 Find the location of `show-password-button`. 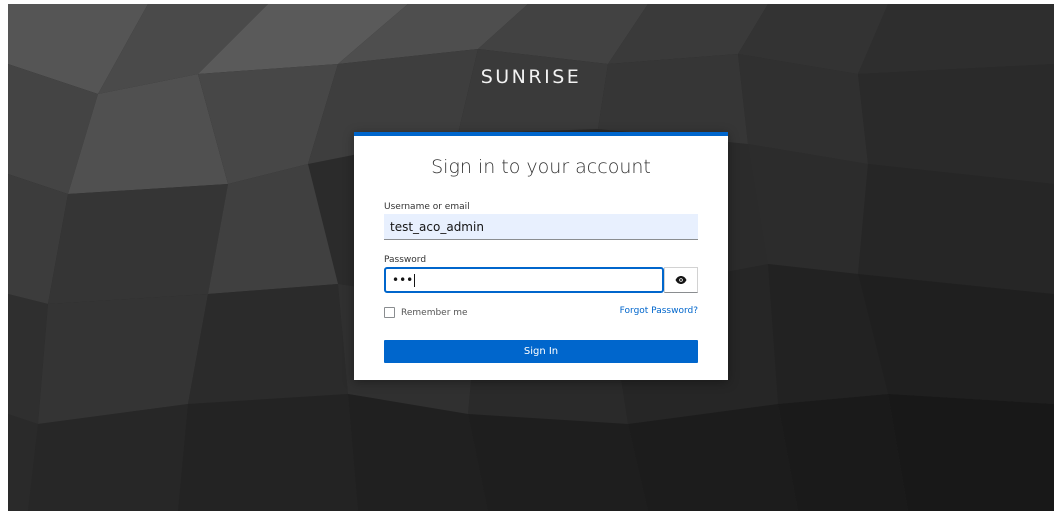

show-password-button is located at coordinates (681, 280).